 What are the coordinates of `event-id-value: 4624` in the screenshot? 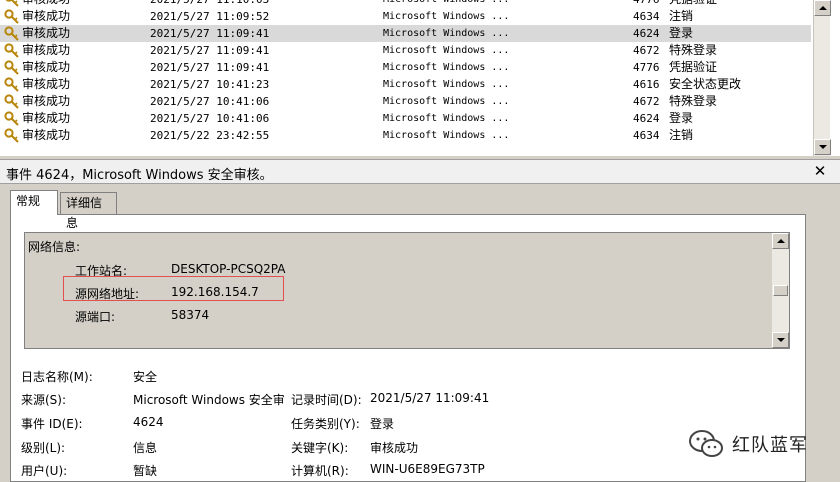 It's located at (148, 422).